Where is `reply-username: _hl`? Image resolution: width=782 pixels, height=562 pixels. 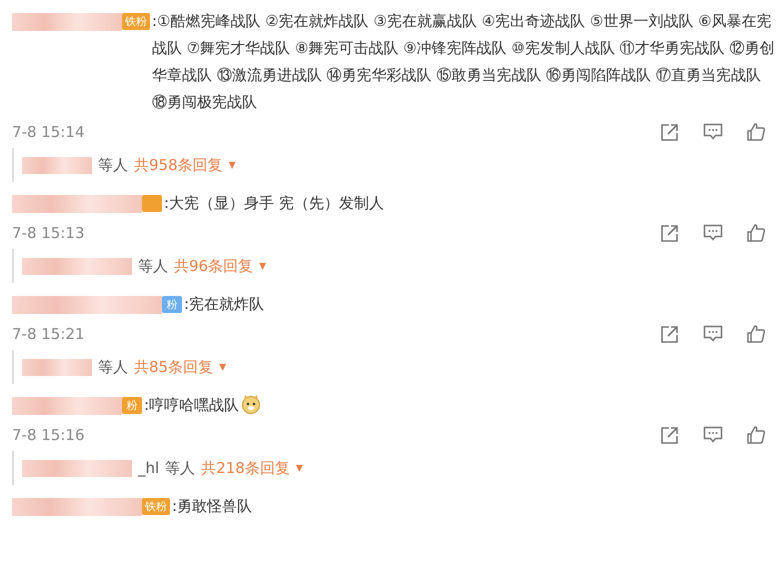 reply-username: _hl is located at coordinates (149, 468).